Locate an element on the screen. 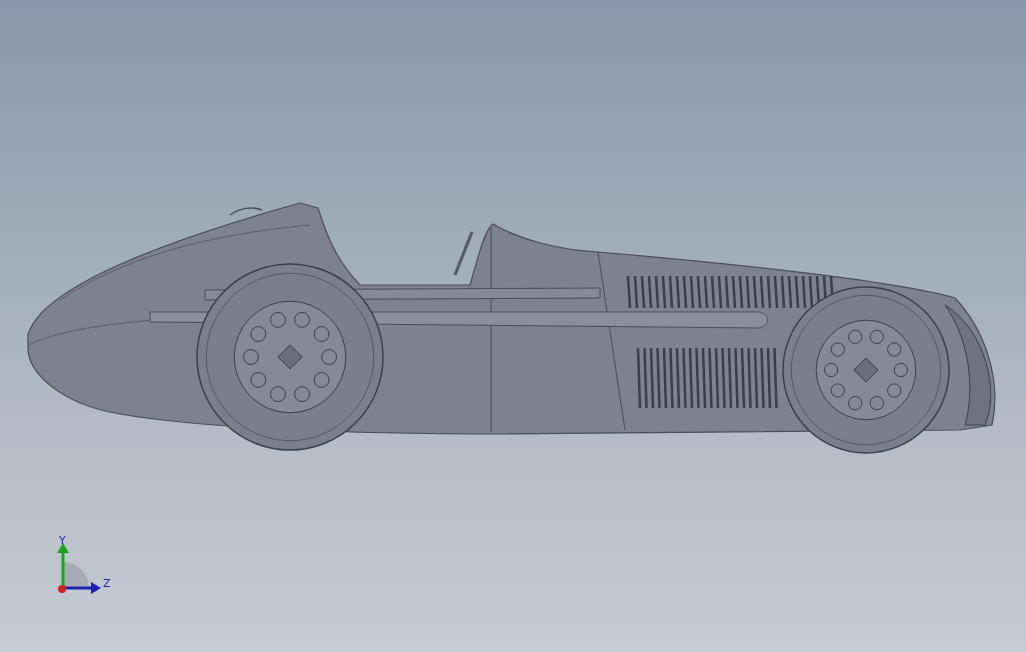  origin-dot is located at coordinates (62, 589).